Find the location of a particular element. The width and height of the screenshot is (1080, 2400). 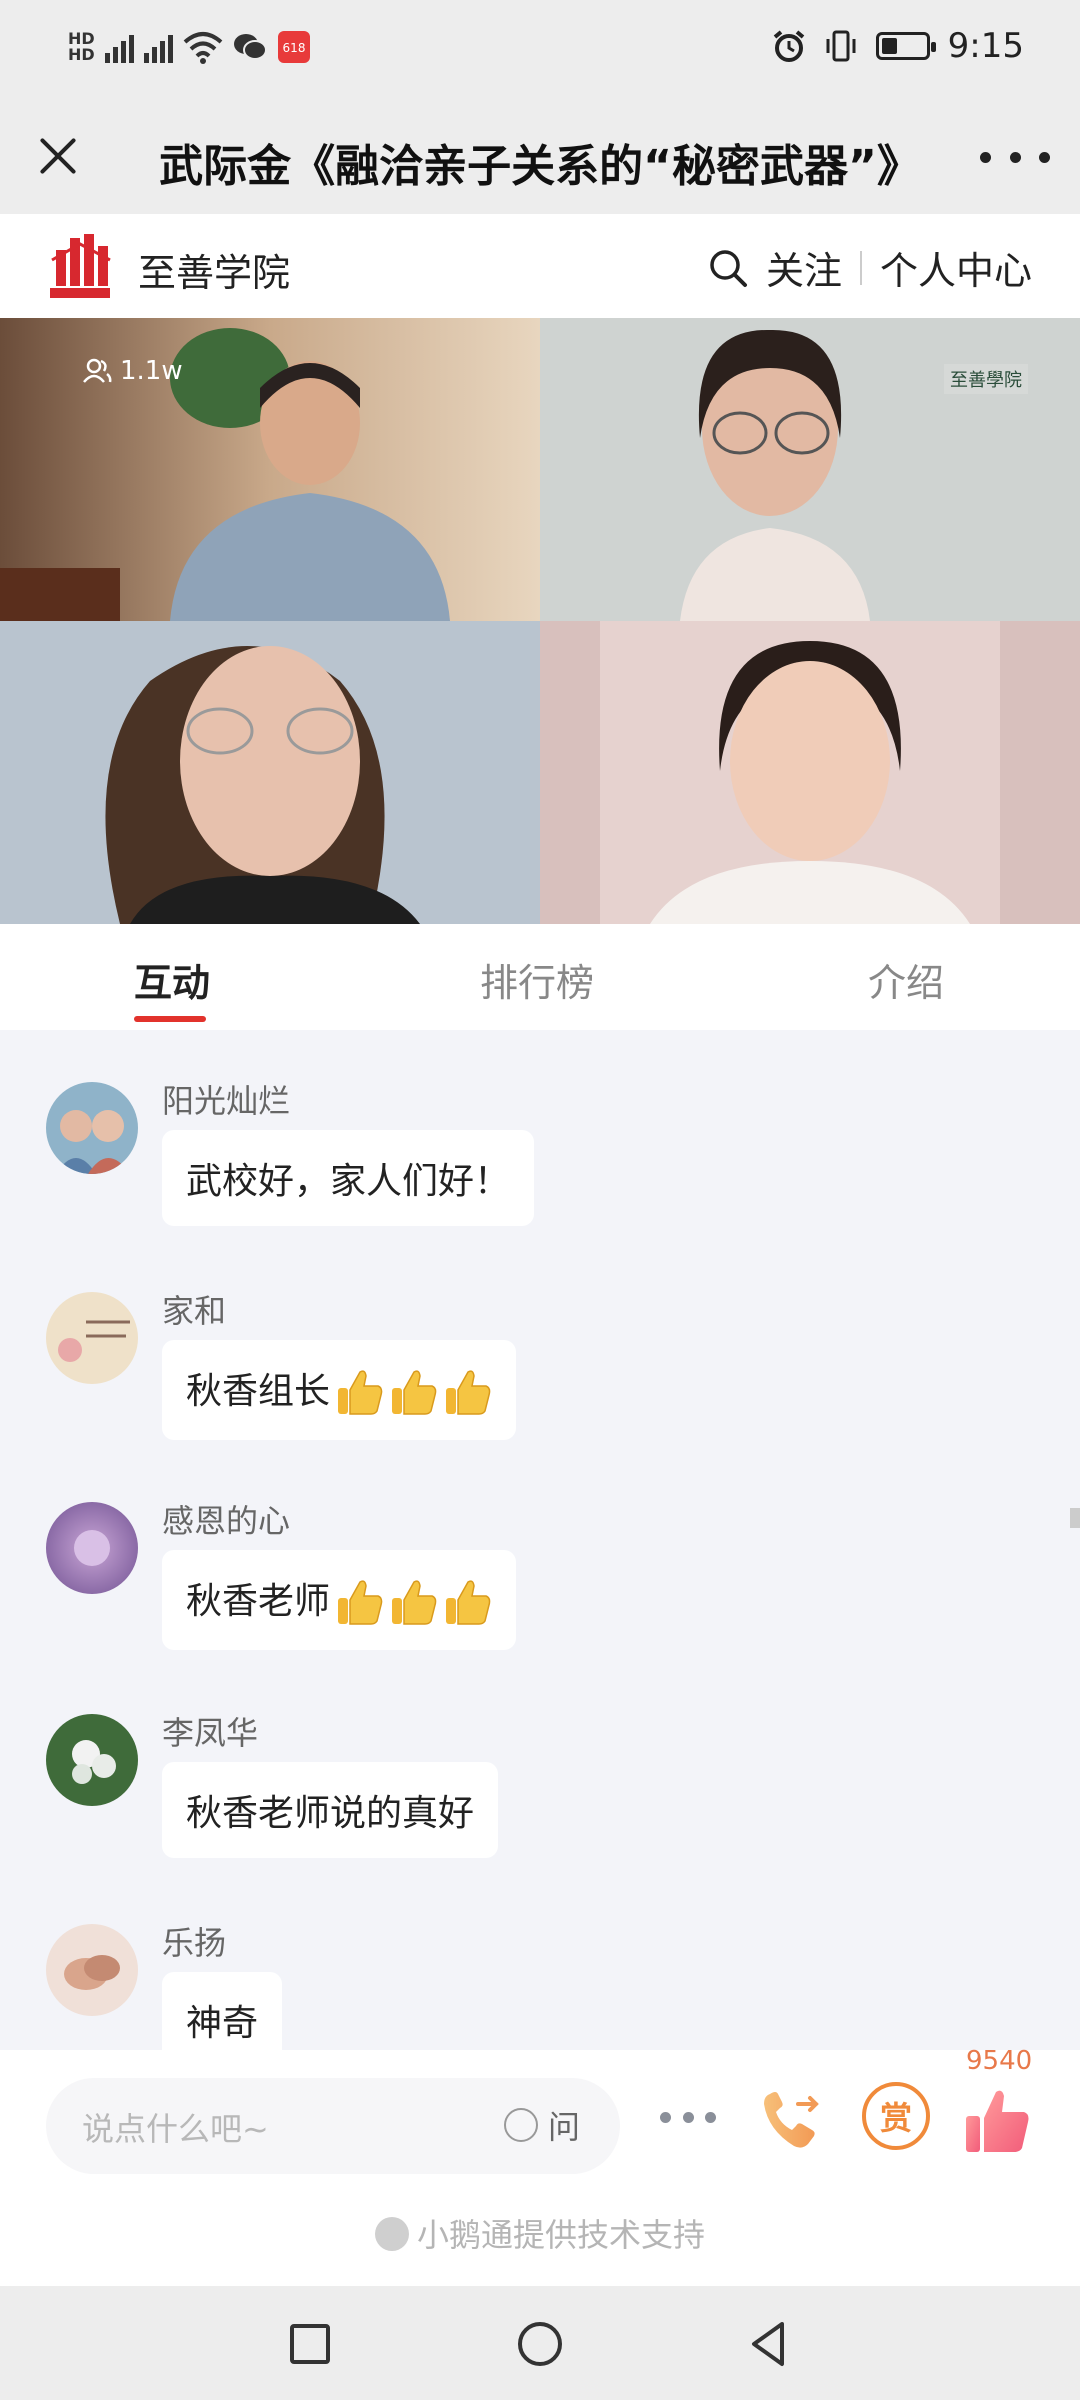

follow-button: 关注 is located at coordinates (804, 267).